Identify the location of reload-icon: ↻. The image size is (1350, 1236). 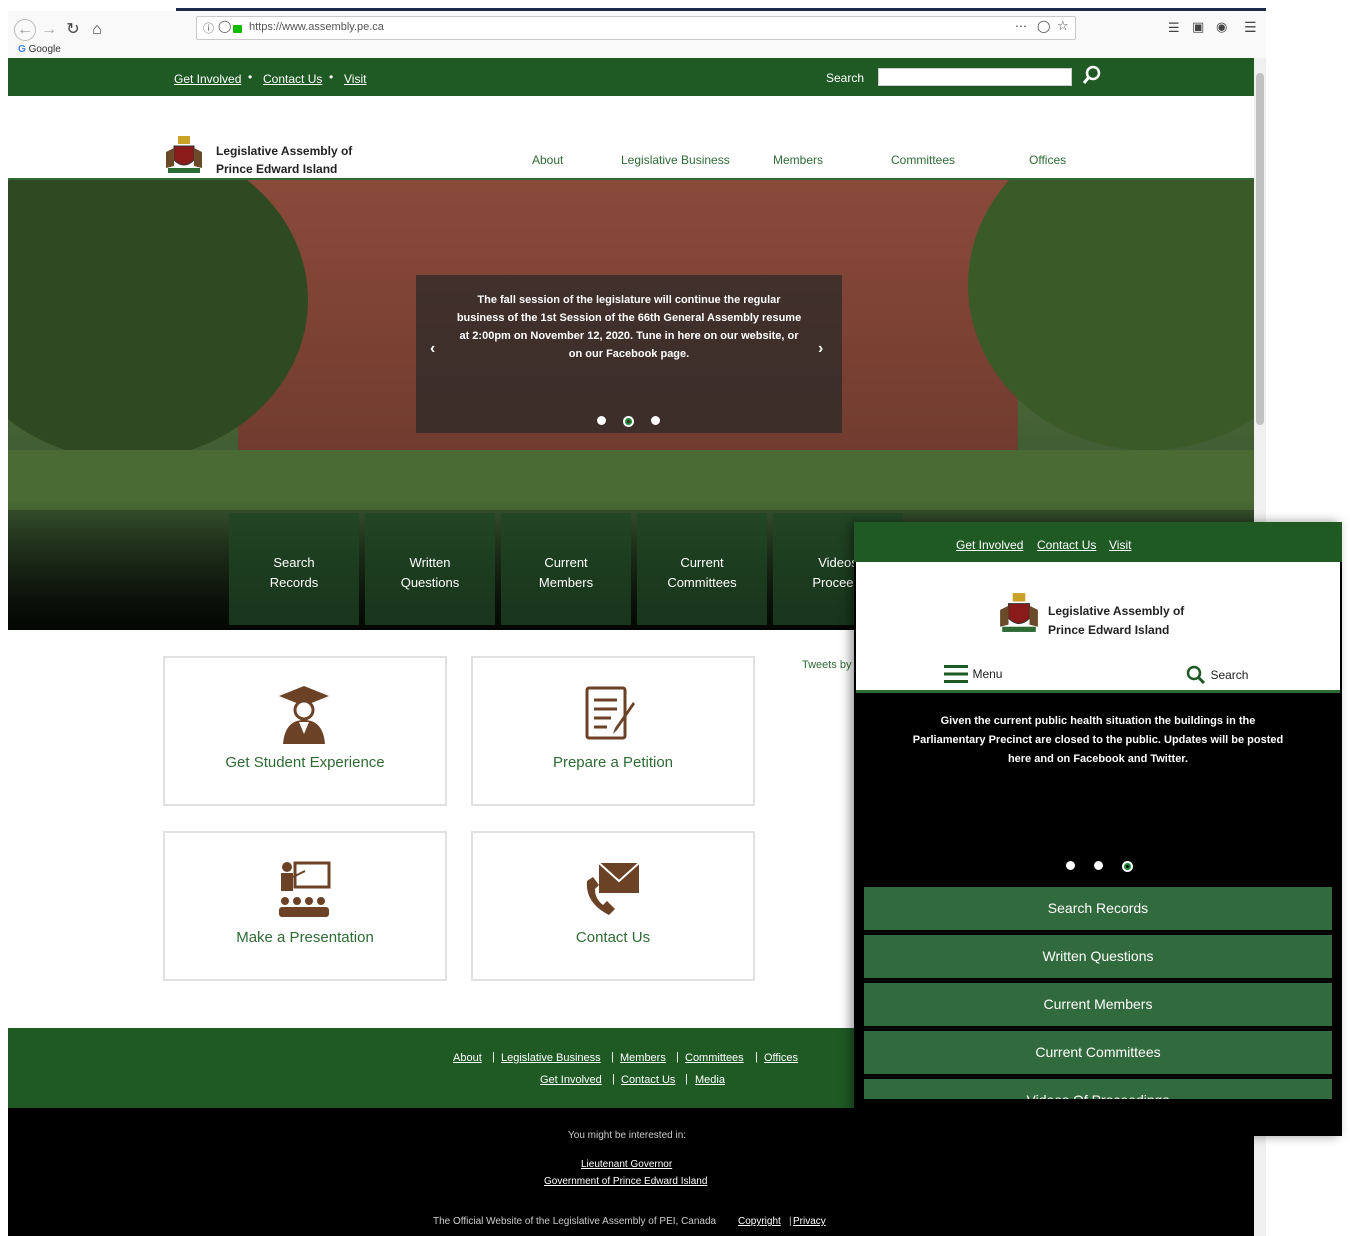
(73, 30).